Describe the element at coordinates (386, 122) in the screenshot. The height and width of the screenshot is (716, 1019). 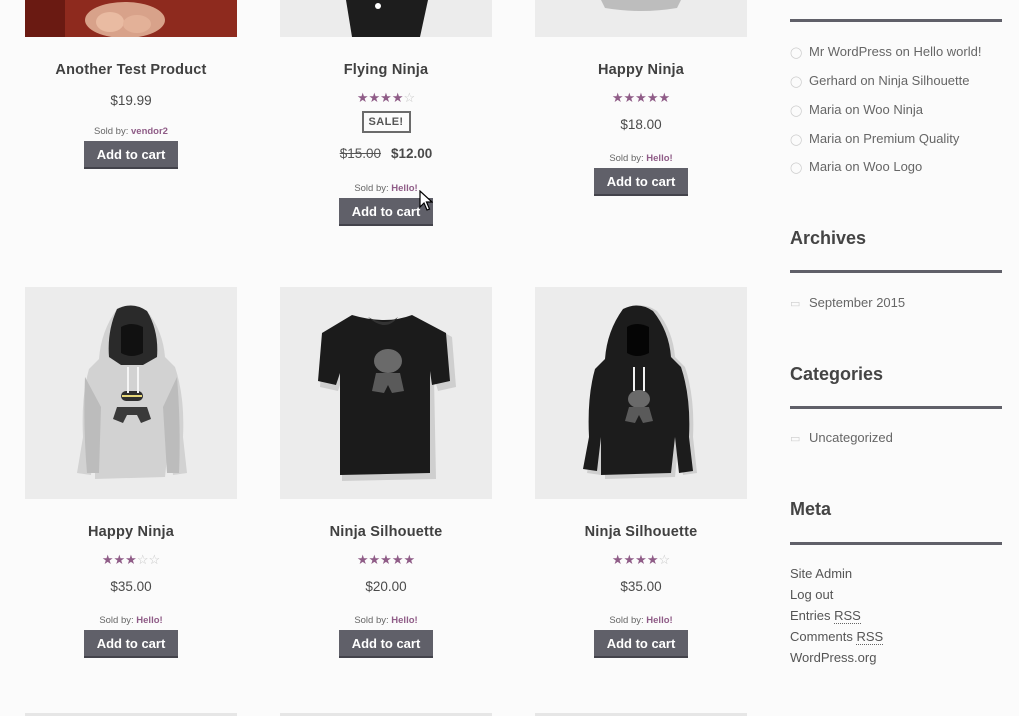
I see `sale-badge: SALE!` at that location.